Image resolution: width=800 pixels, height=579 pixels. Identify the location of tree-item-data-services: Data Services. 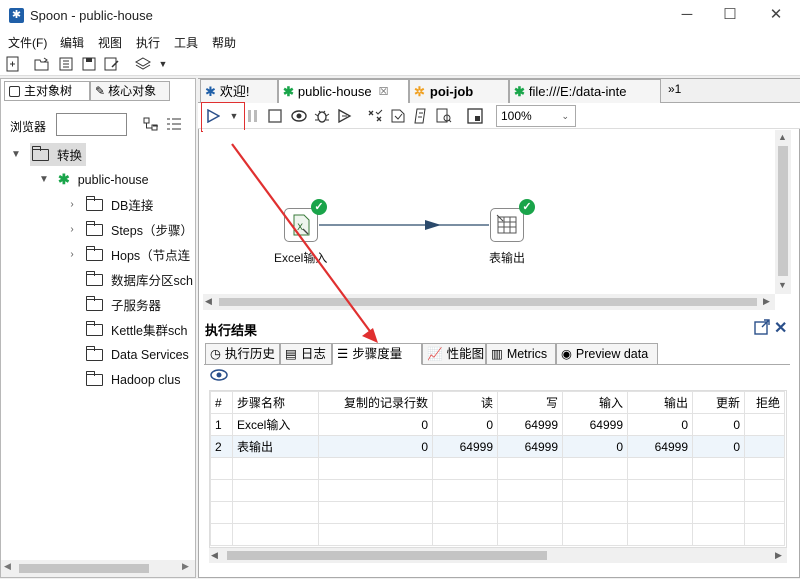
(99, 354).